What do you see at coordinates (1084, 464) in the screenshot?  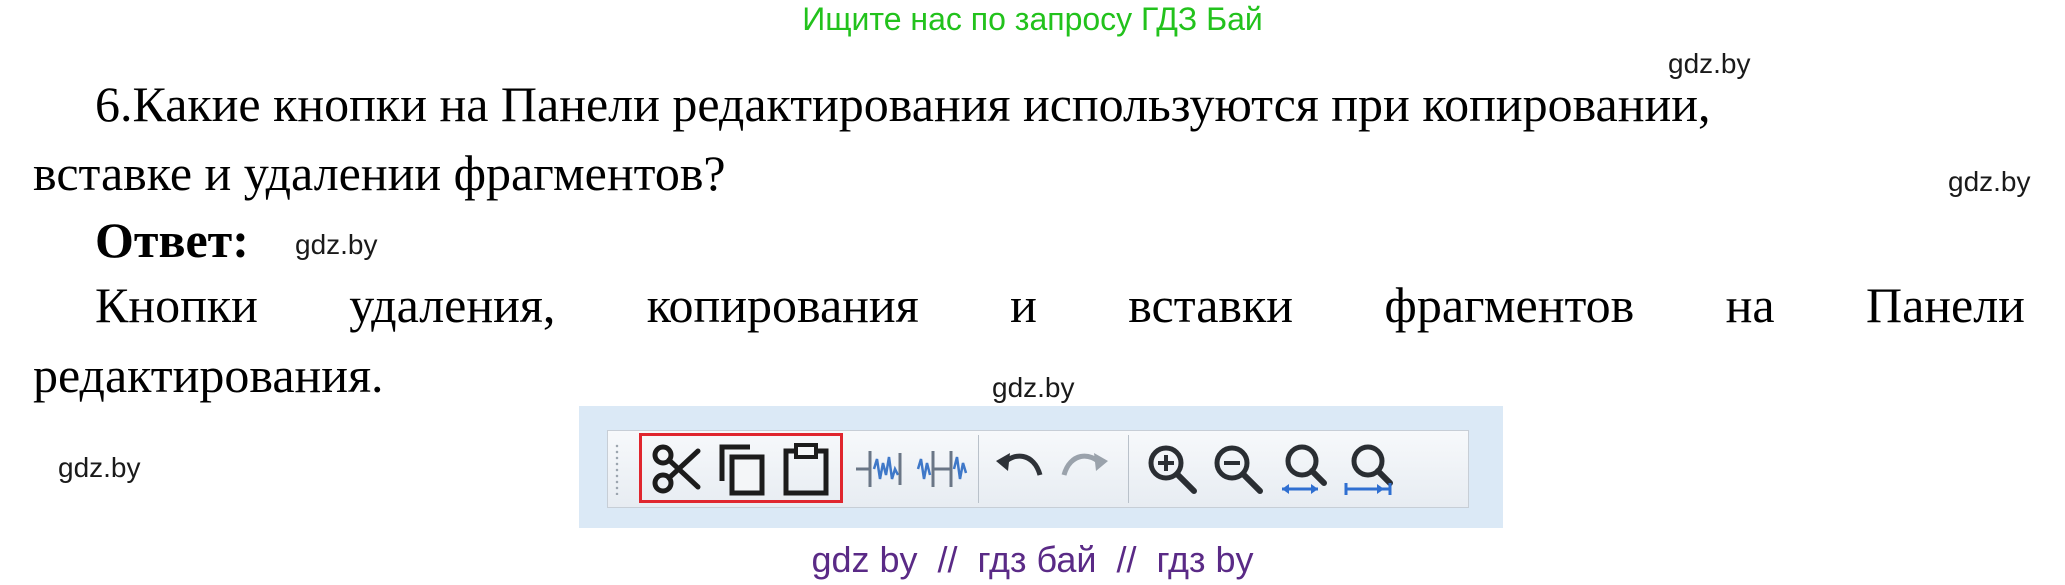 I see `redo-icon` at bounding box center [1084, 464].